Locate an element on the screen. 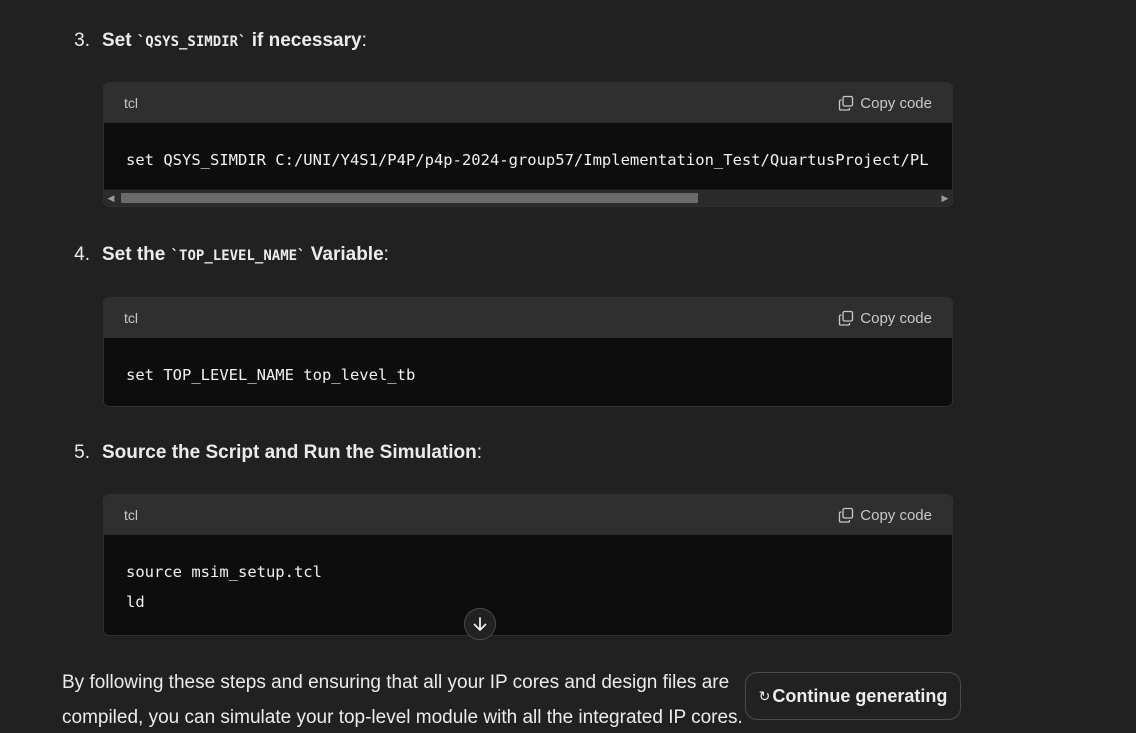 The height and width of the screenshot is (733, 1136). horizontal-scrollbar: ◀ ▶ is located at coordinates (528, 197).